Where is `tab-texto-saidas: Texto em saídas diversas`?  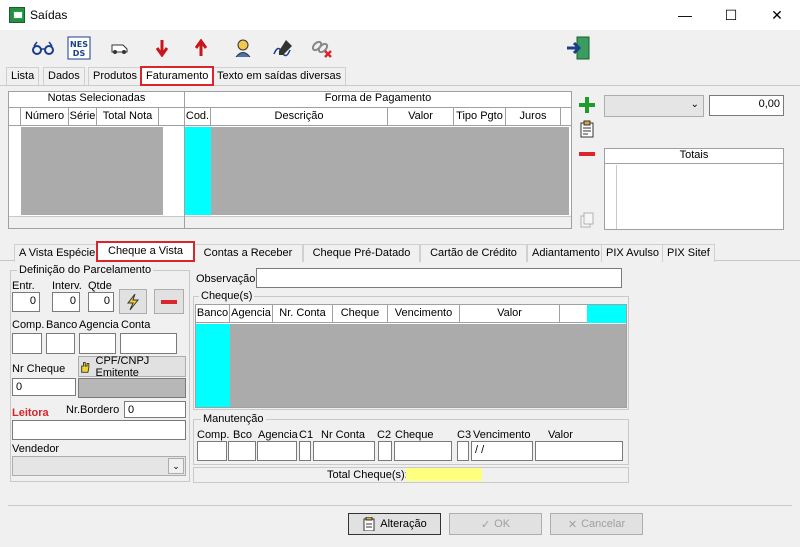 tab-texto-saidas: Texto em saídas diversas is located at coordinates (279, 76).